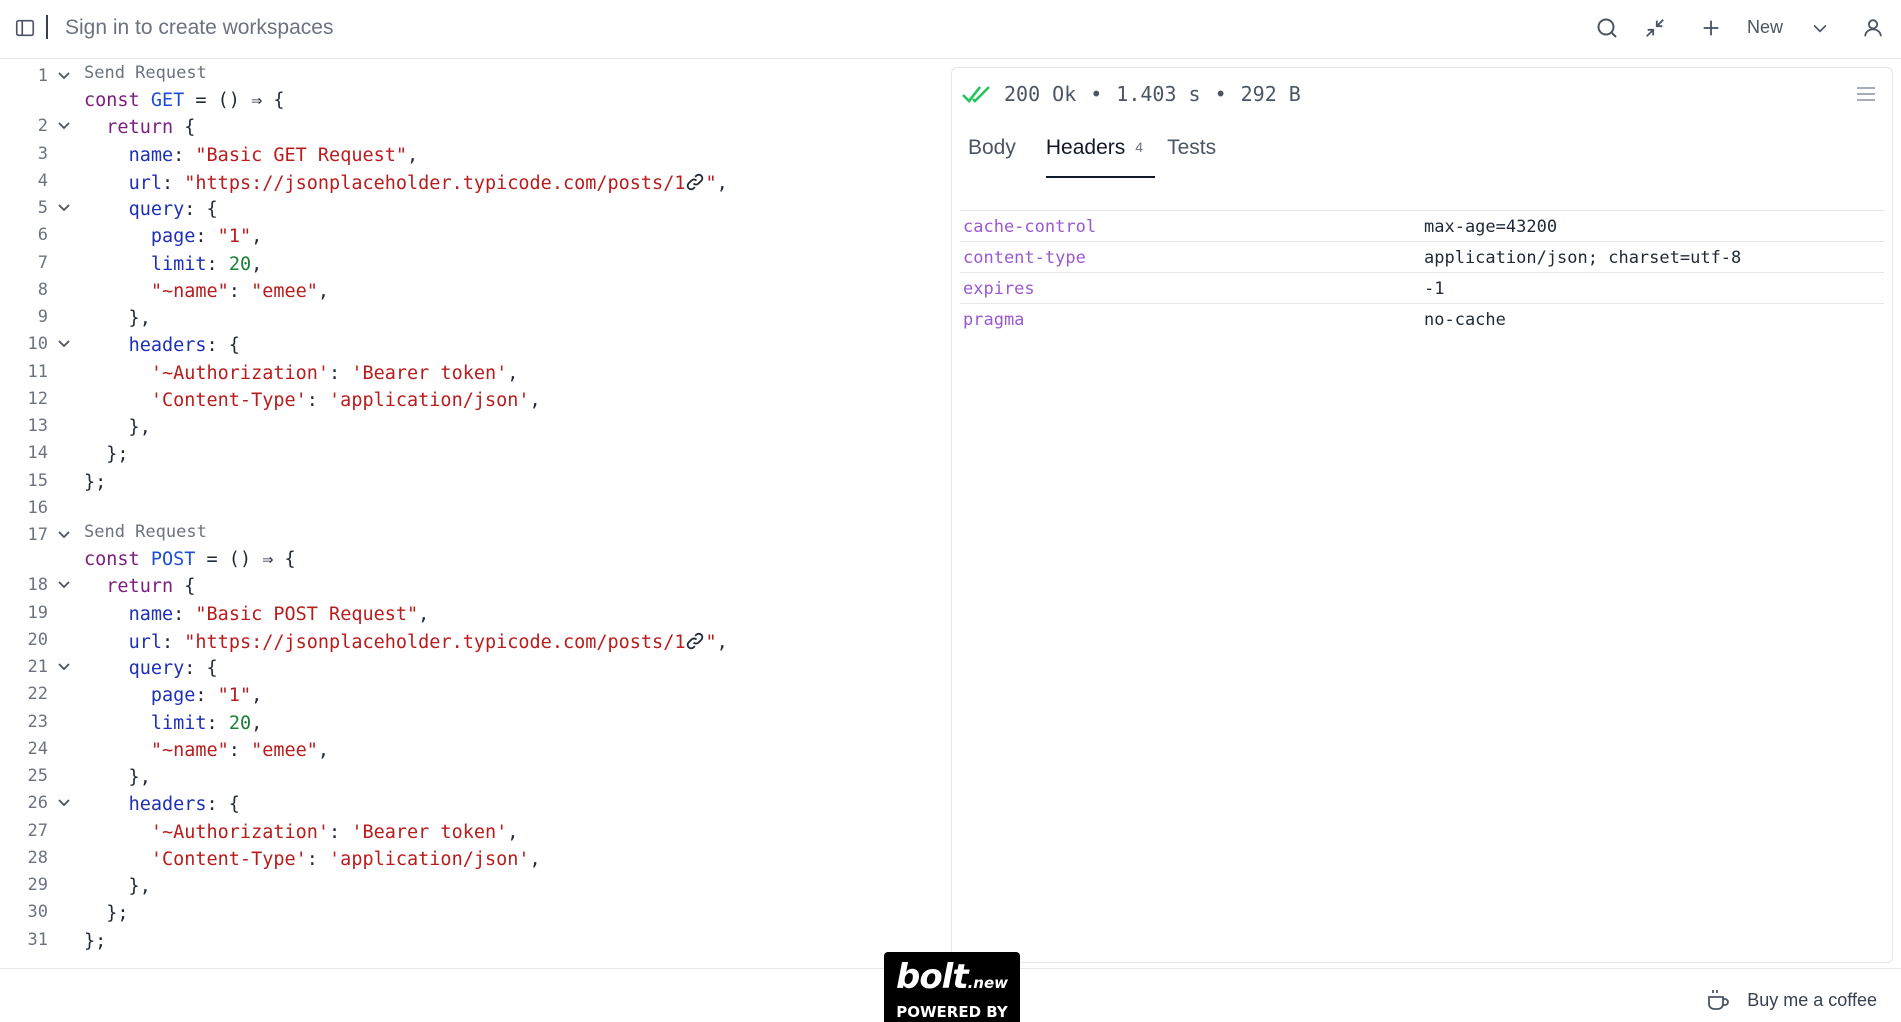  I want to click on code-token: limit, so click(178, 723).